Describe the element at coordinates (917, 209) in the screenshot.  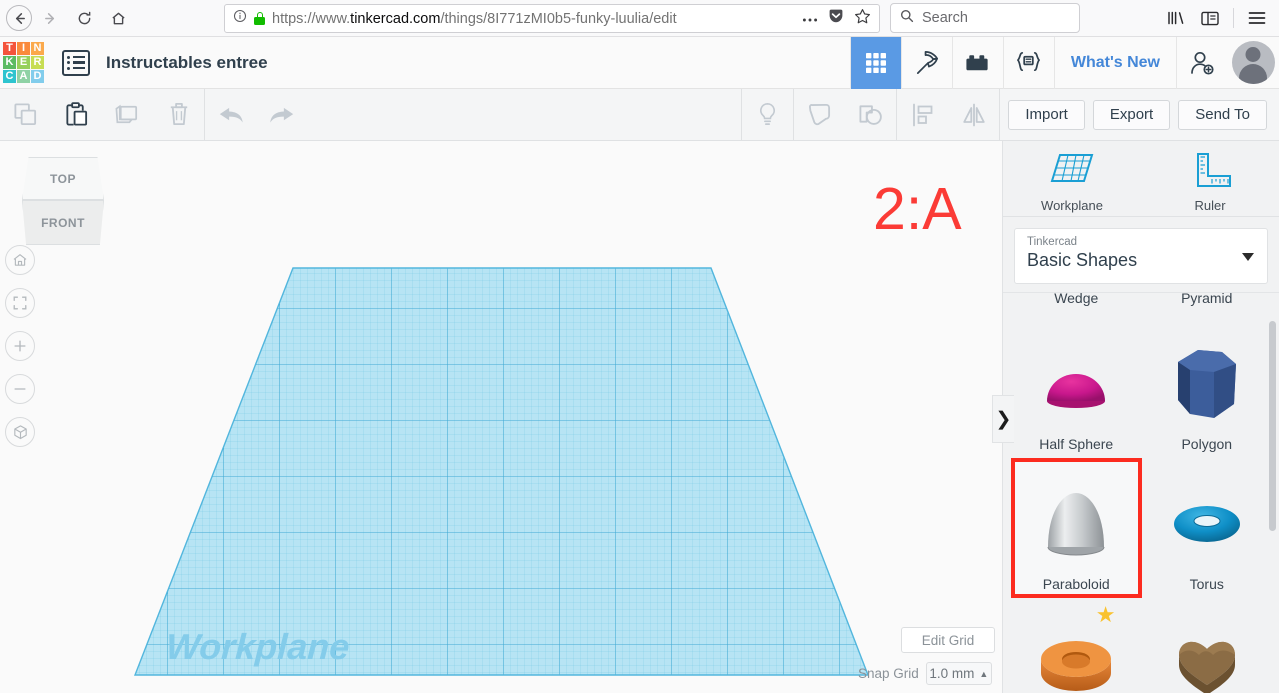
I see `annotation-2a: 2:A` at that location.